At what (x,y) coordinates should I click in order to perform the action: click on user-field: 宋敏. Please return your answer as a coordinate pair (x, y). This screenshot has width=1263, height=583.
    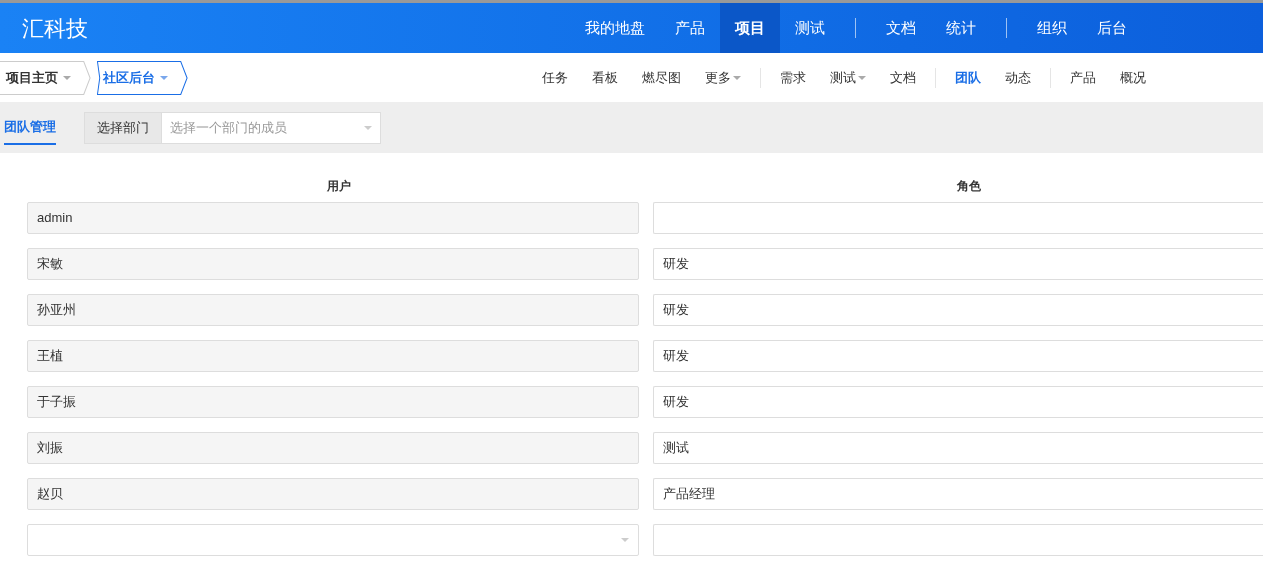
    Looking at the image, I should click on (333, 264).